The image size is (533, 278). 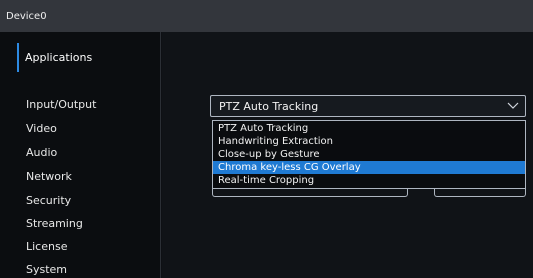 I want to click on sidebar-item-video: Video, so click(x=41, y=129).